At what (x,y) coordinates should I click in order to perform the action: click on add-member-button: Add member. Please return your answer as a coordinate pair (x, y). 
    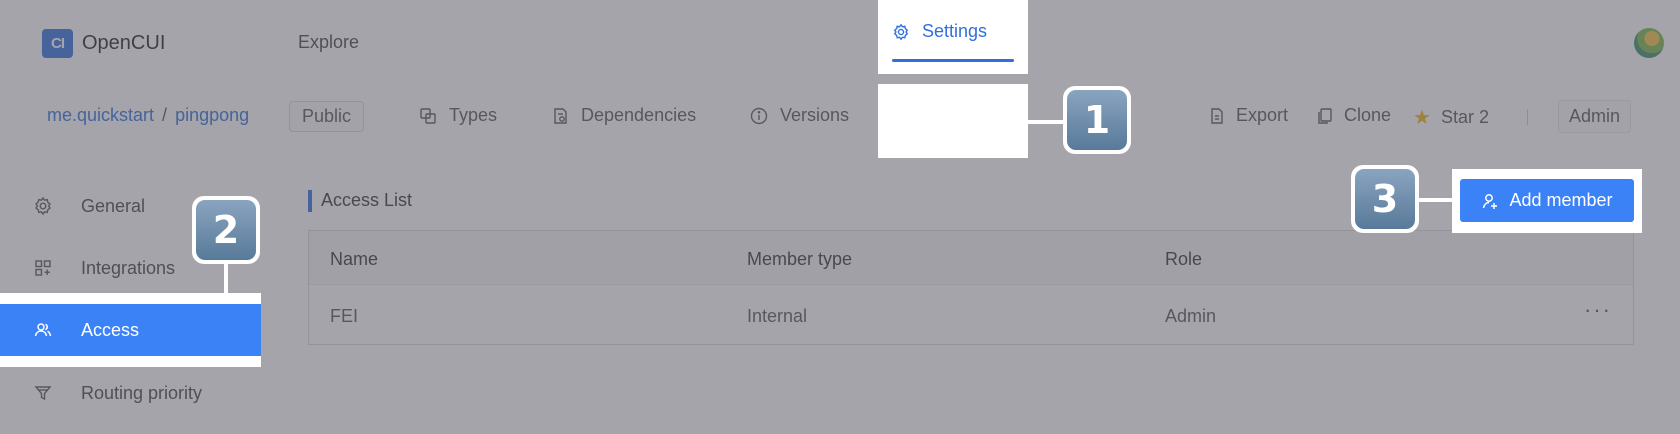
    Looking at the image, I should click on (1547, 200).